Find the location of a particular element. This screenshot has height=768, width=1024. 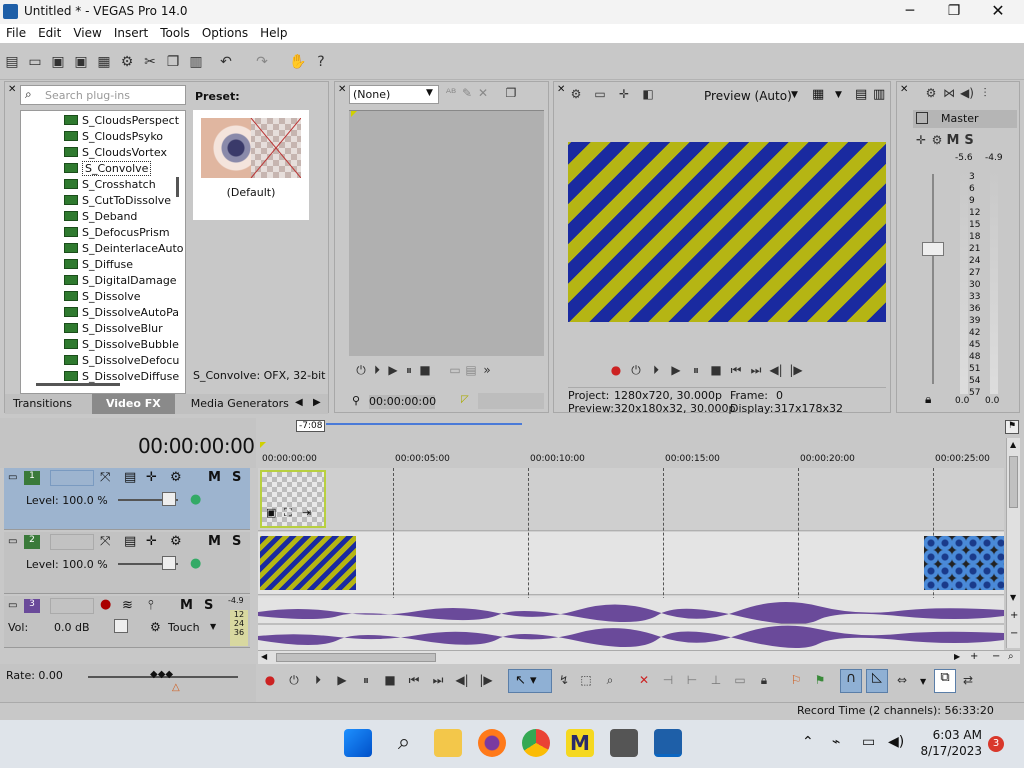

plugin-item: S_CloudsPsyko is located at coordinates (122, 137).